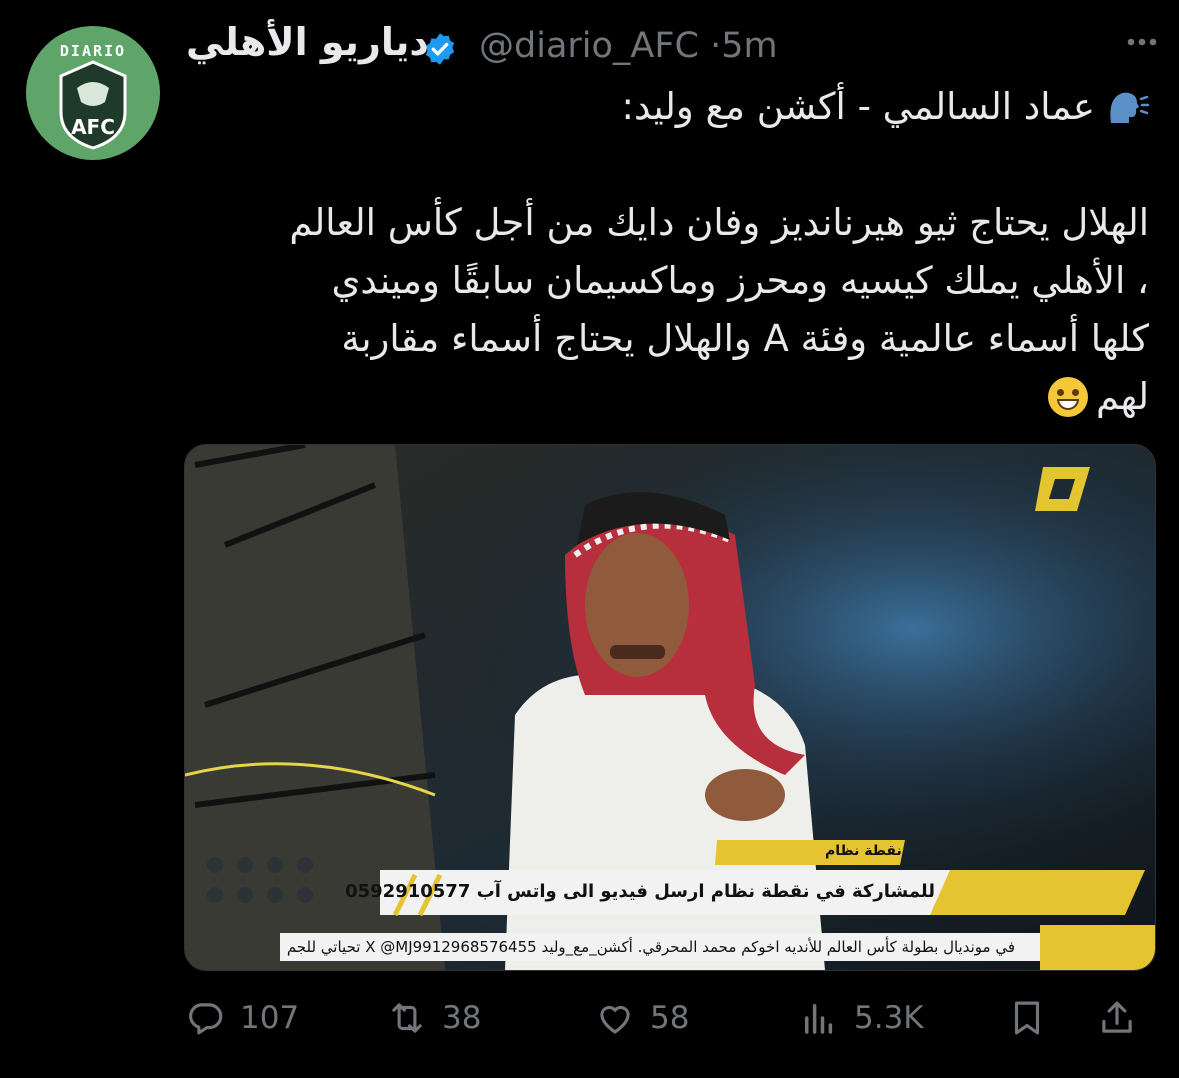  I want to click on avatar-sub-label: AFC, so click(93, 127).